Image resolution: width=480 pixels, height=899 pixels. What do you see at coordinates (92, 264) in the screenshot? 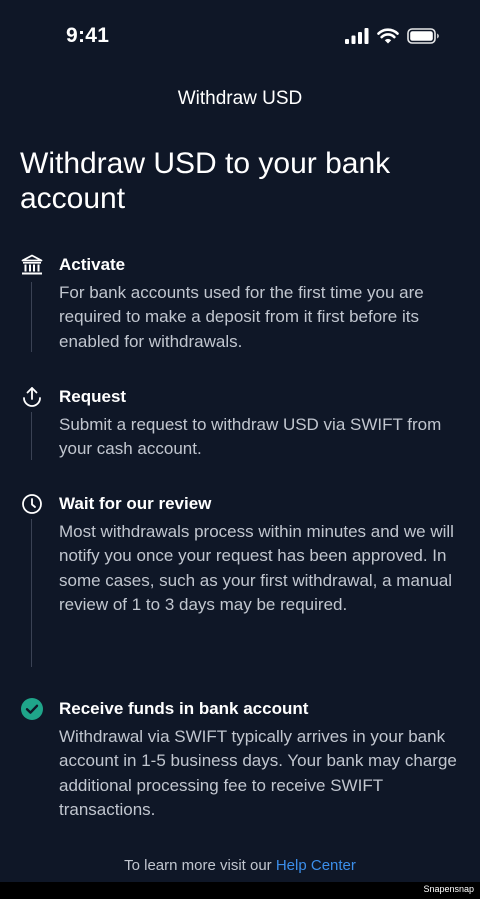
I see `step-title: Activate` at bounding box center [92, 264].